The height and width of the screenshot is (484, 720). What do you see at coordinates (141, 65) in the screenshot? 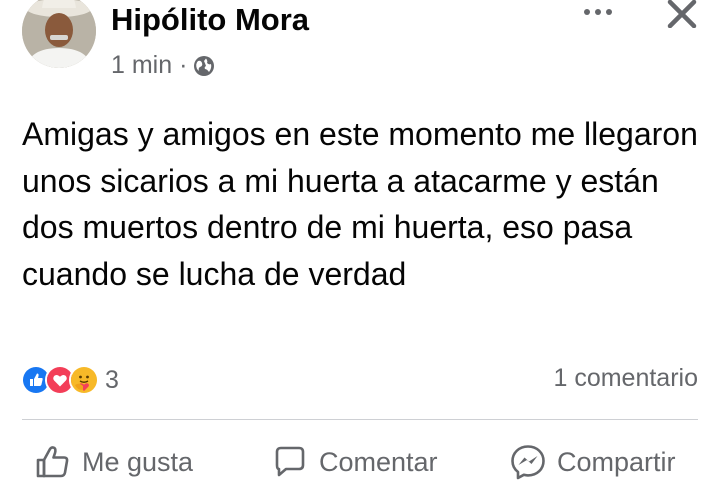
I see `post-timestamp: 1 min` at bounding box center [141, 65].